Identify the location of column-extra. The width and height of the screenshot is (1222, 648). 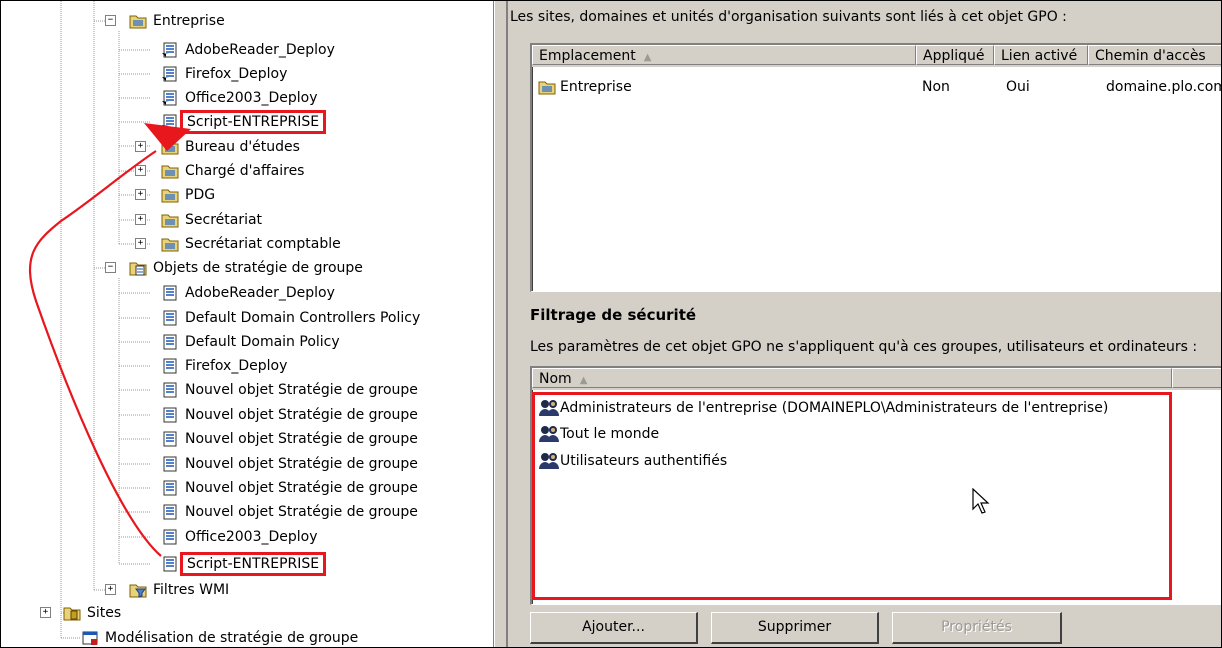
(1196, 378).